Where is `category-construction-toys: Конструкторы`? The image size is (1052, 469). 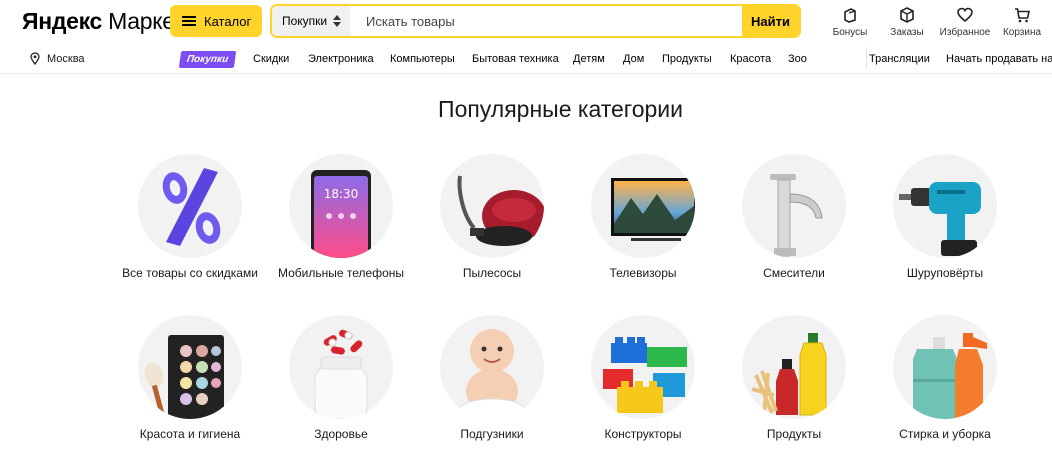
category-construction-toys: Конструкторы is located at coordinates (643, 378).